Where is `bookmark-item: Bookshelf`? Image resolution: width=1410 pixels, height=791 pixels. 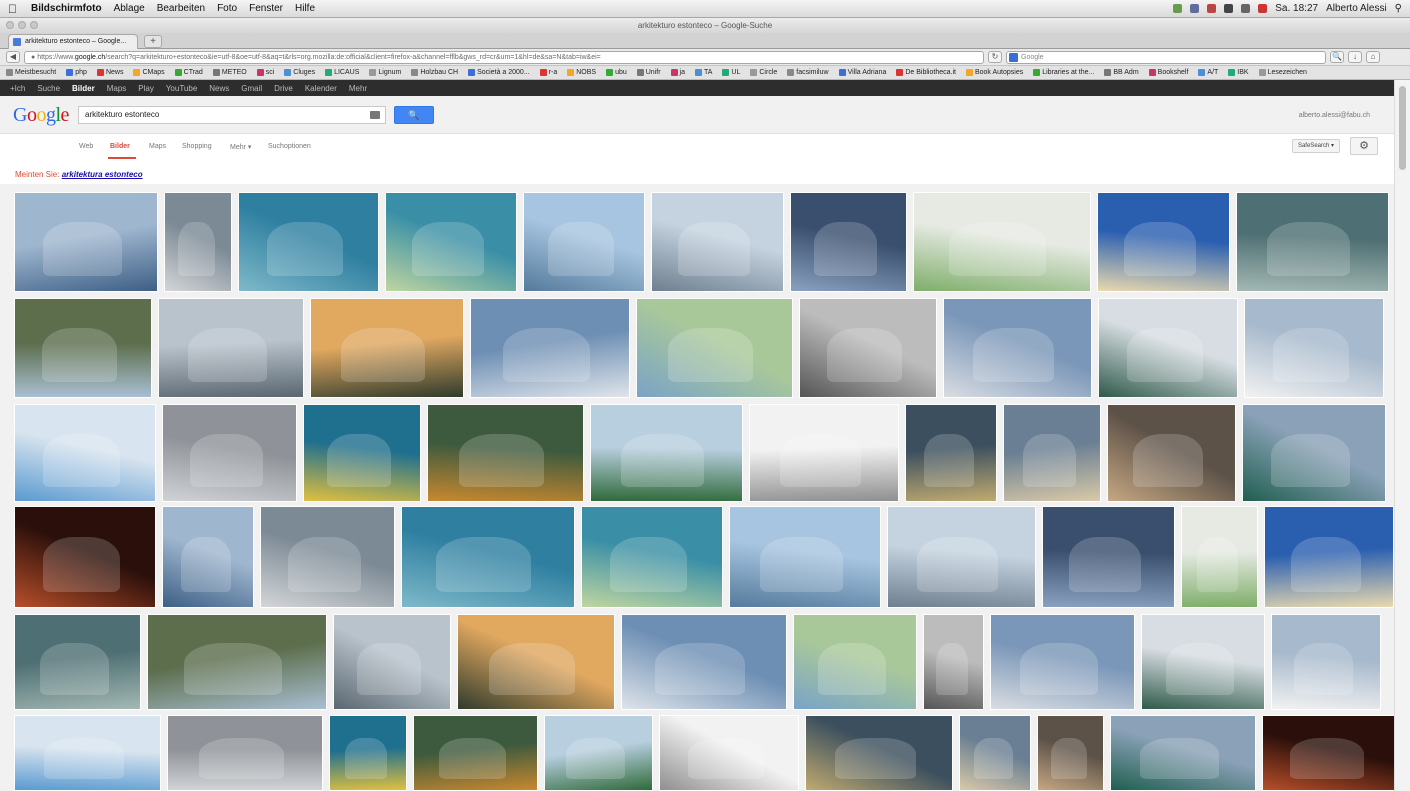 bookmark-item: Bookshelf is located at coordinates (1168, 72).